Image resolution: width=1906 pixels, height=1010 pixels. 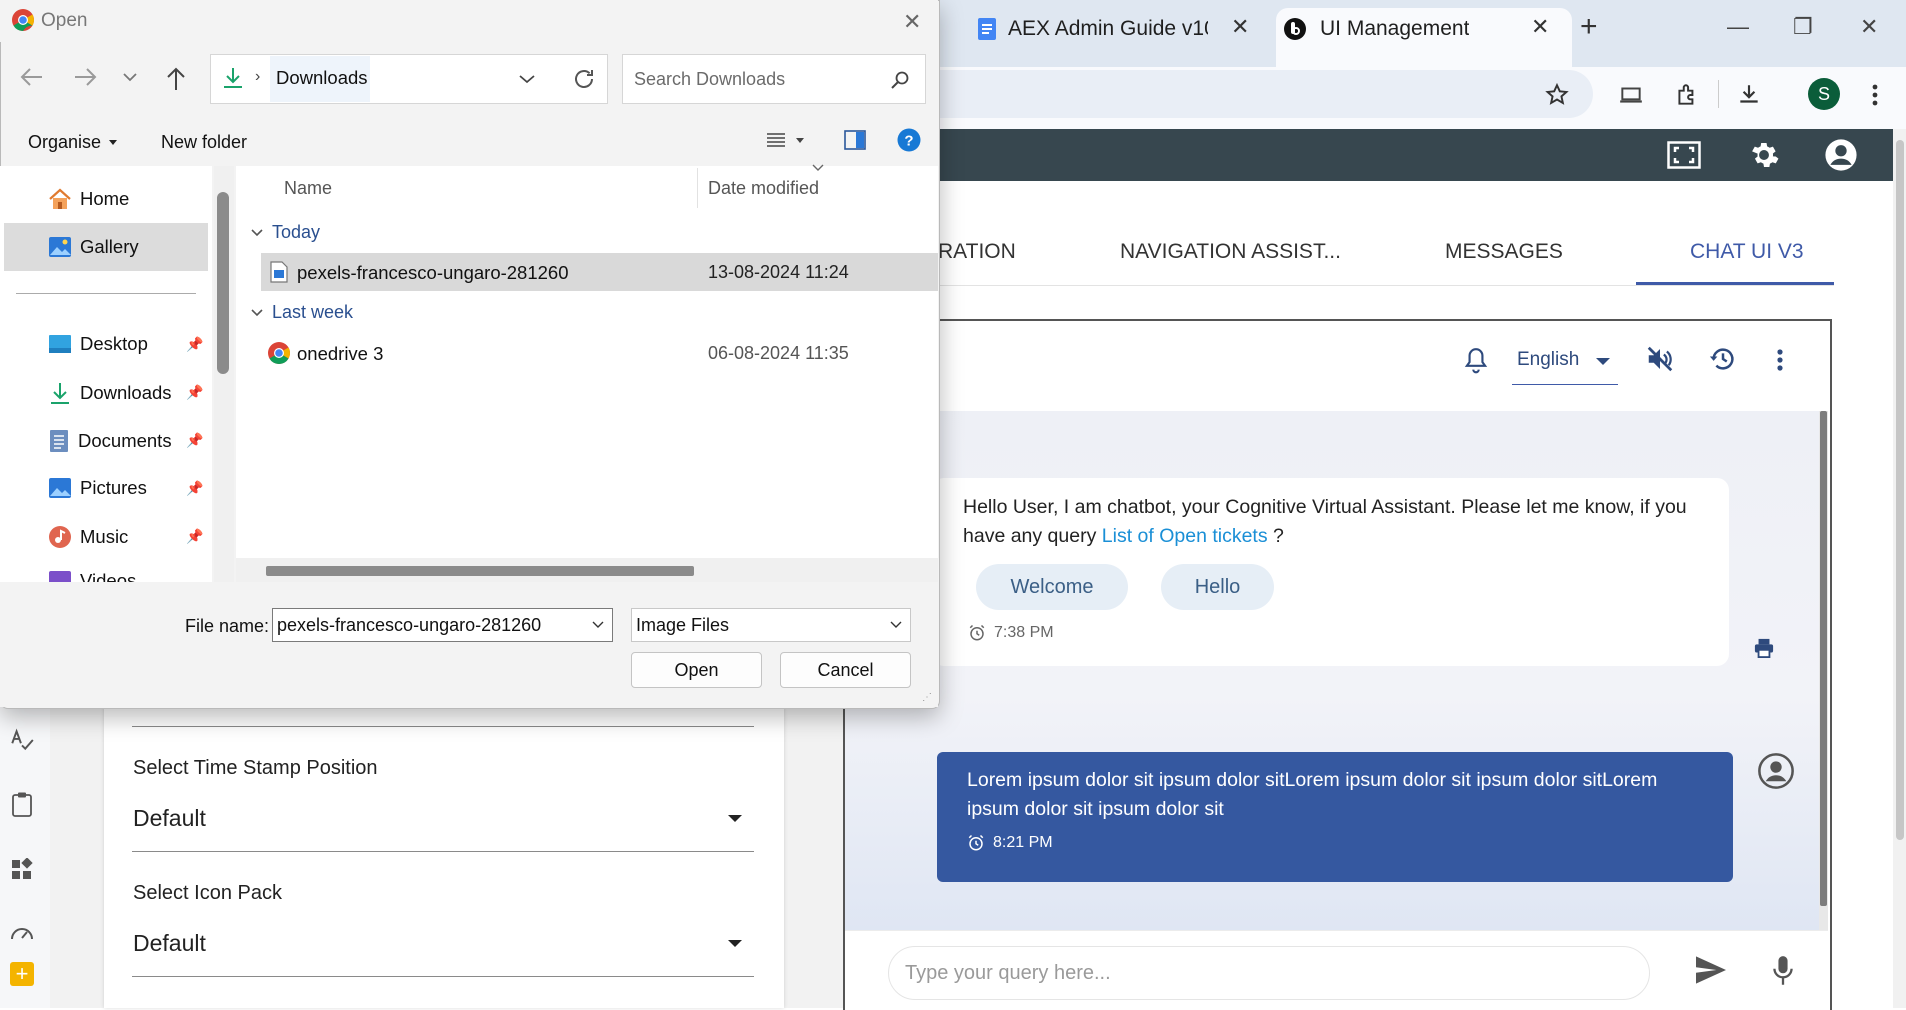 What do you see at coordinates (22, 974) in the screenshot?
I see `add-box-icon: +` at bounding box center [22, 974].